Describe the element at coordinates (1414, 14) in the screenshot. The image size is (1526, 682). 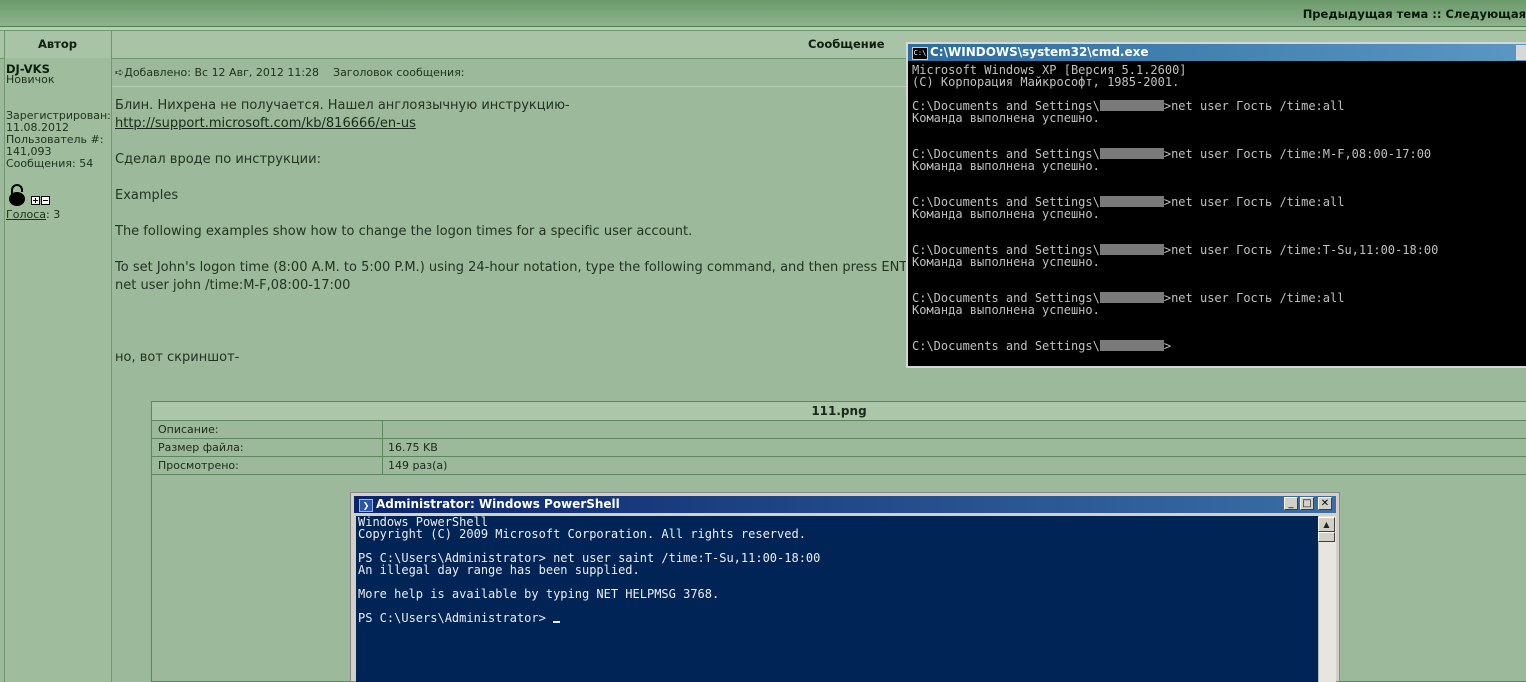
I see `topic-navigation-links: Предыдущая тема :: Следующая` at that location.